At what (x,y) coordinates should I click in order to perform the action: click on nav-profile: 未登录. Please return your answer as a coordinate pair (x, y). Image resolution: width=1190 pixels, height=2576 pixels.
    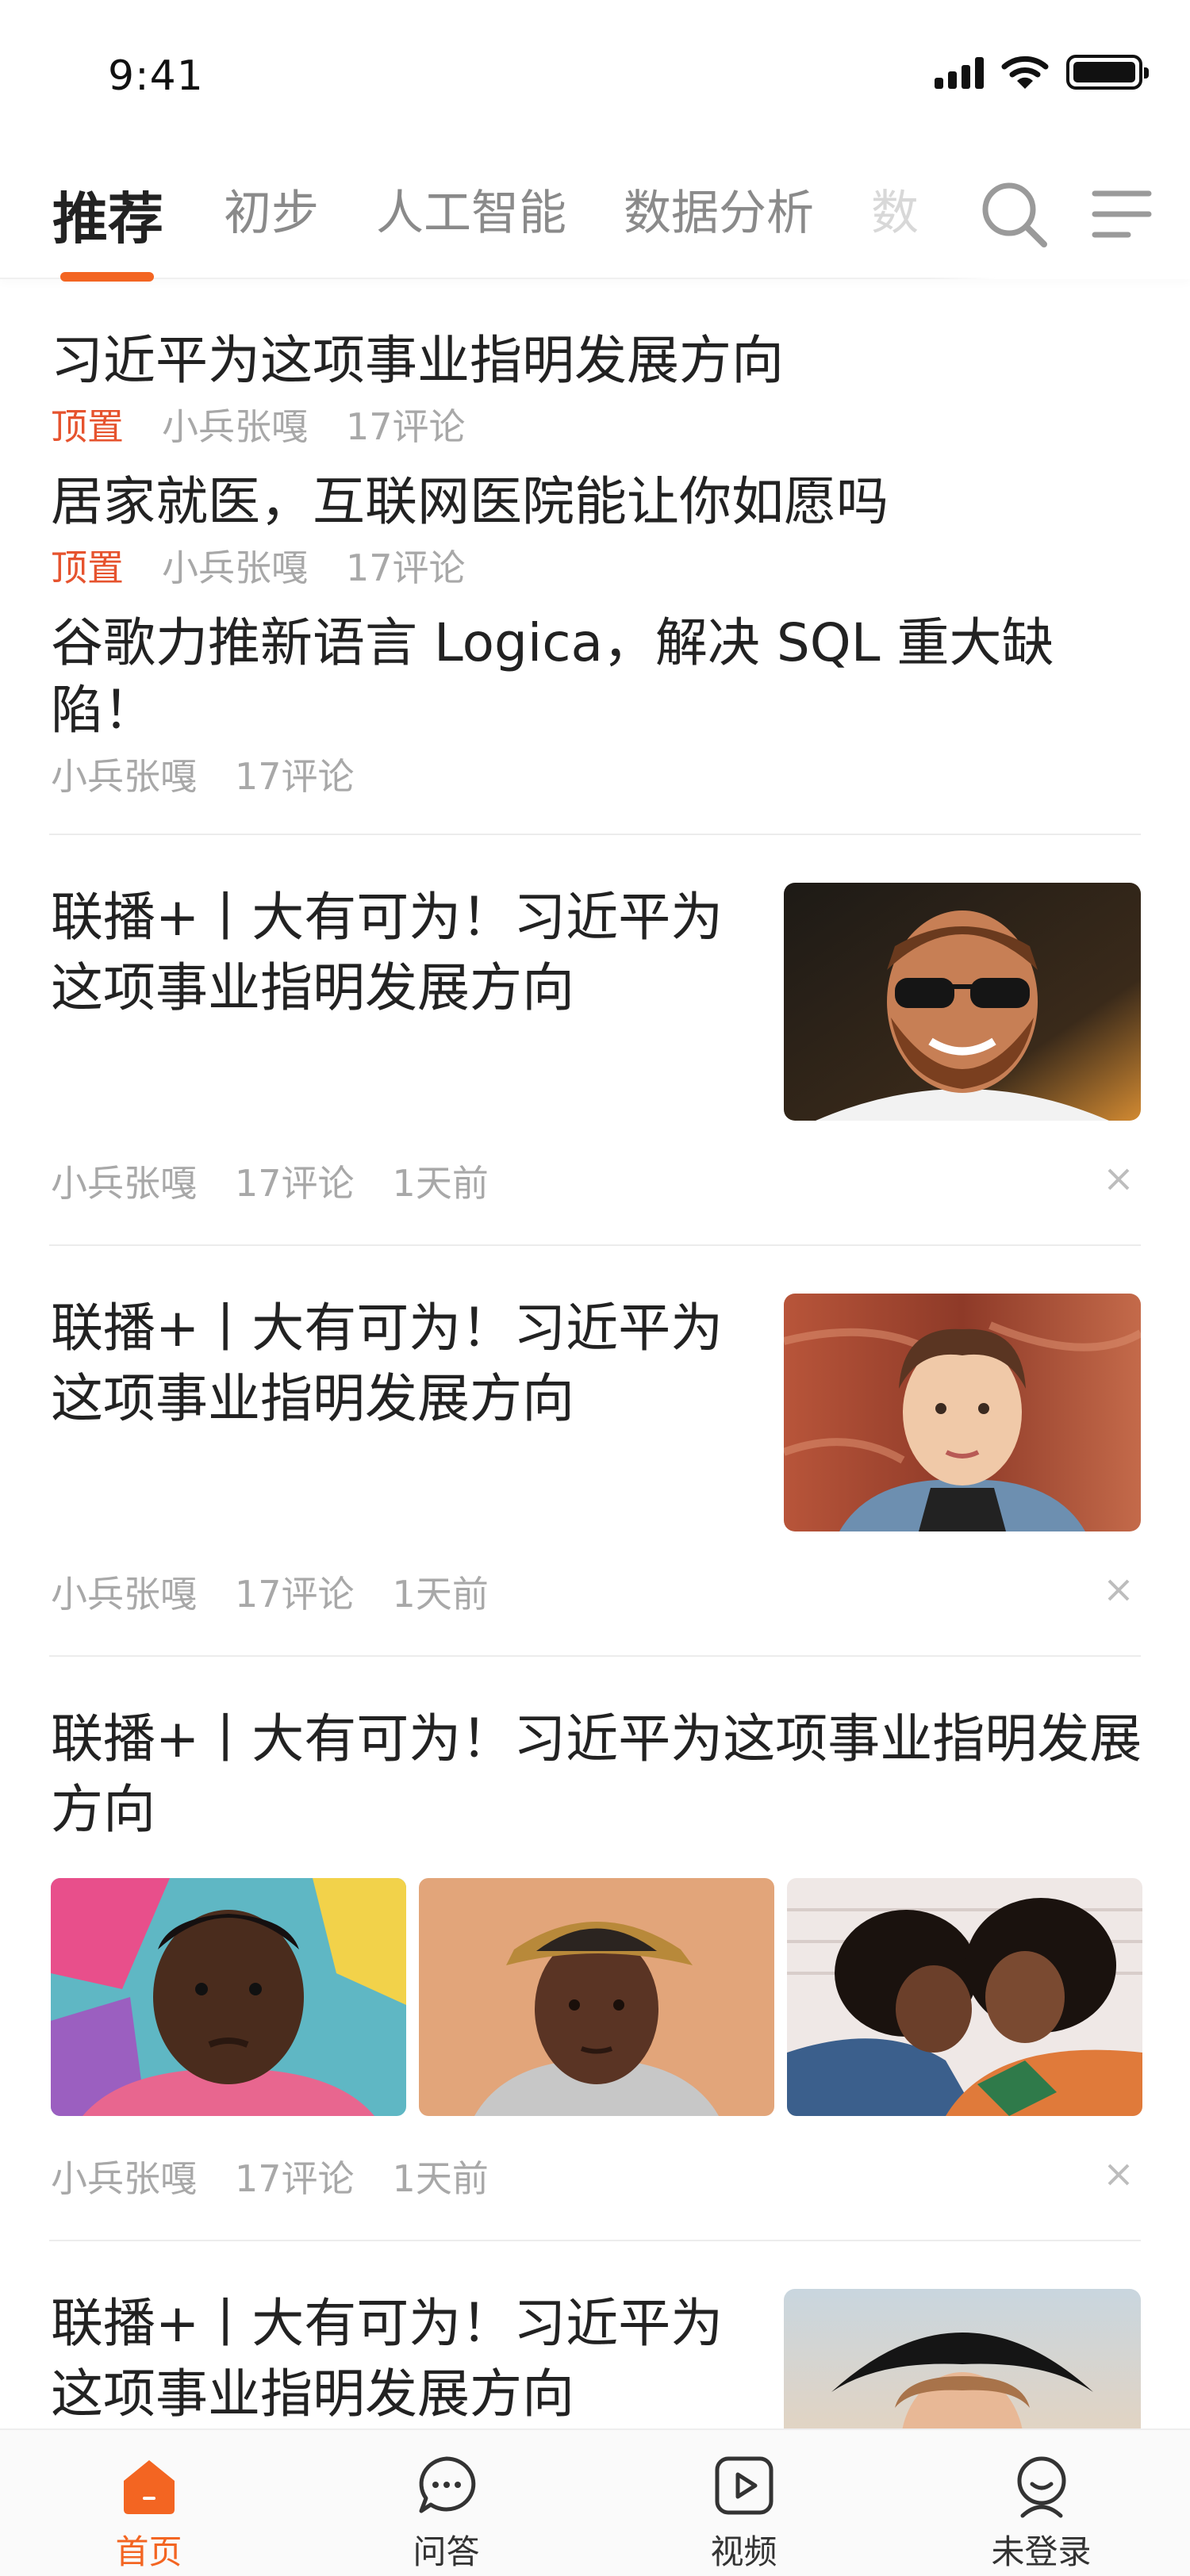
    Looking at the image, I should click on (1041, 2503).